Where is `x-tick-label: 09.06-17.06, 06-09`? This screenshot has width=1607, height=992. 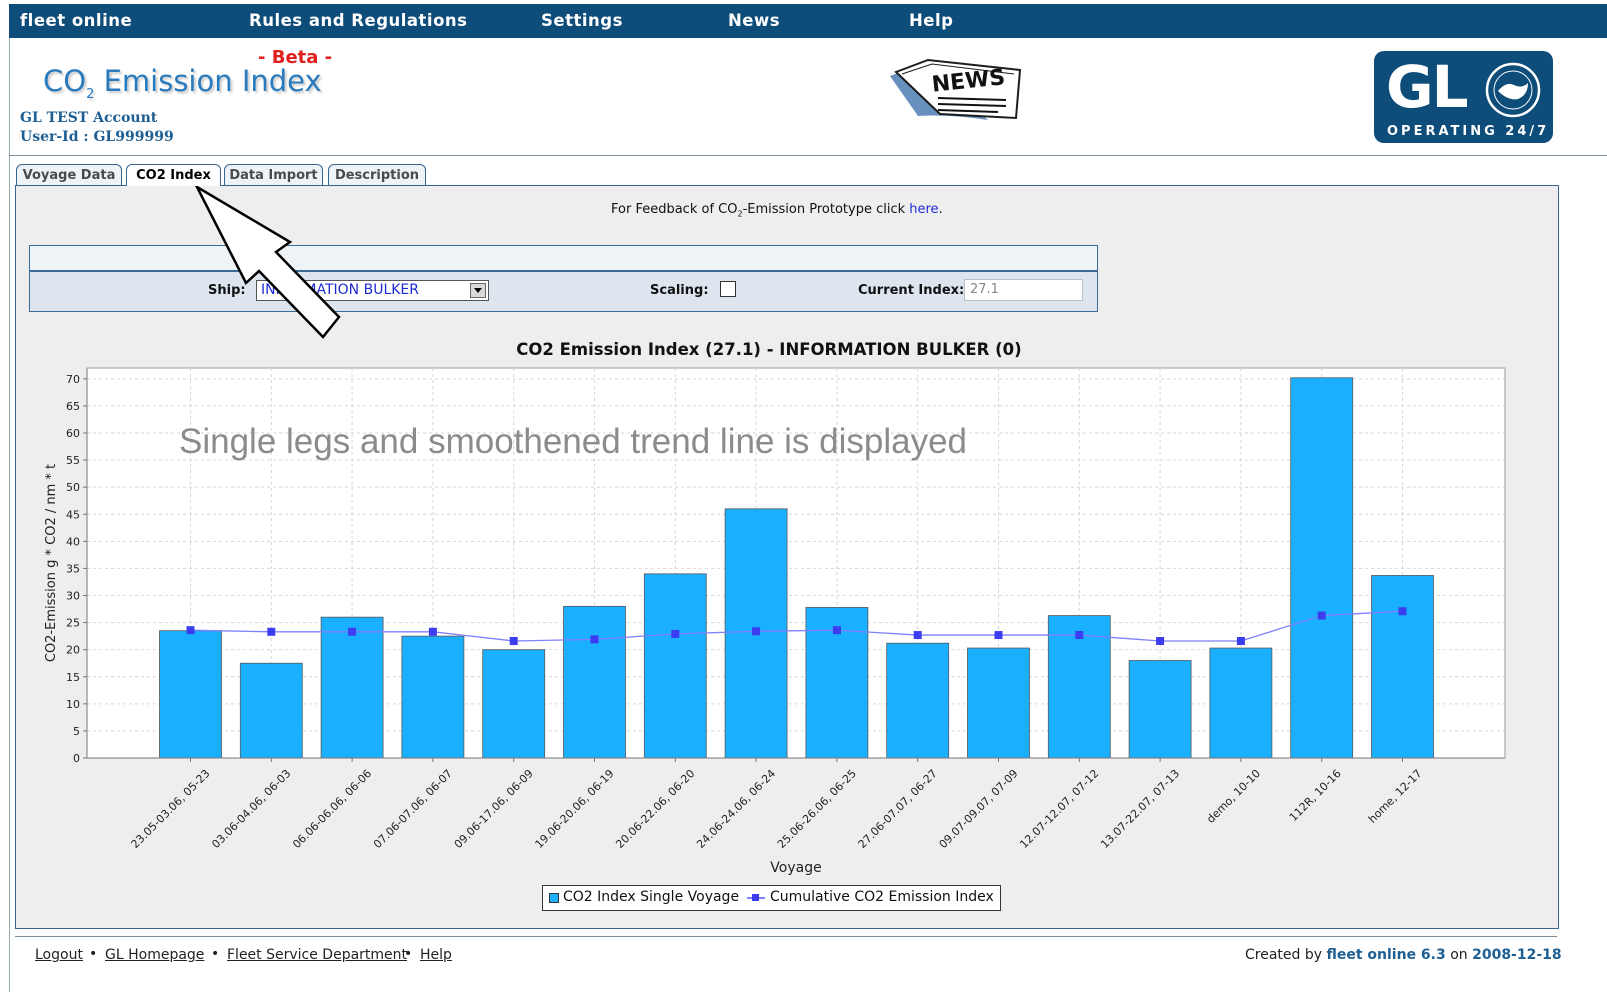 x-tick-label: 09.06-17.06, 06-09 is located at coordinates (494, 809).